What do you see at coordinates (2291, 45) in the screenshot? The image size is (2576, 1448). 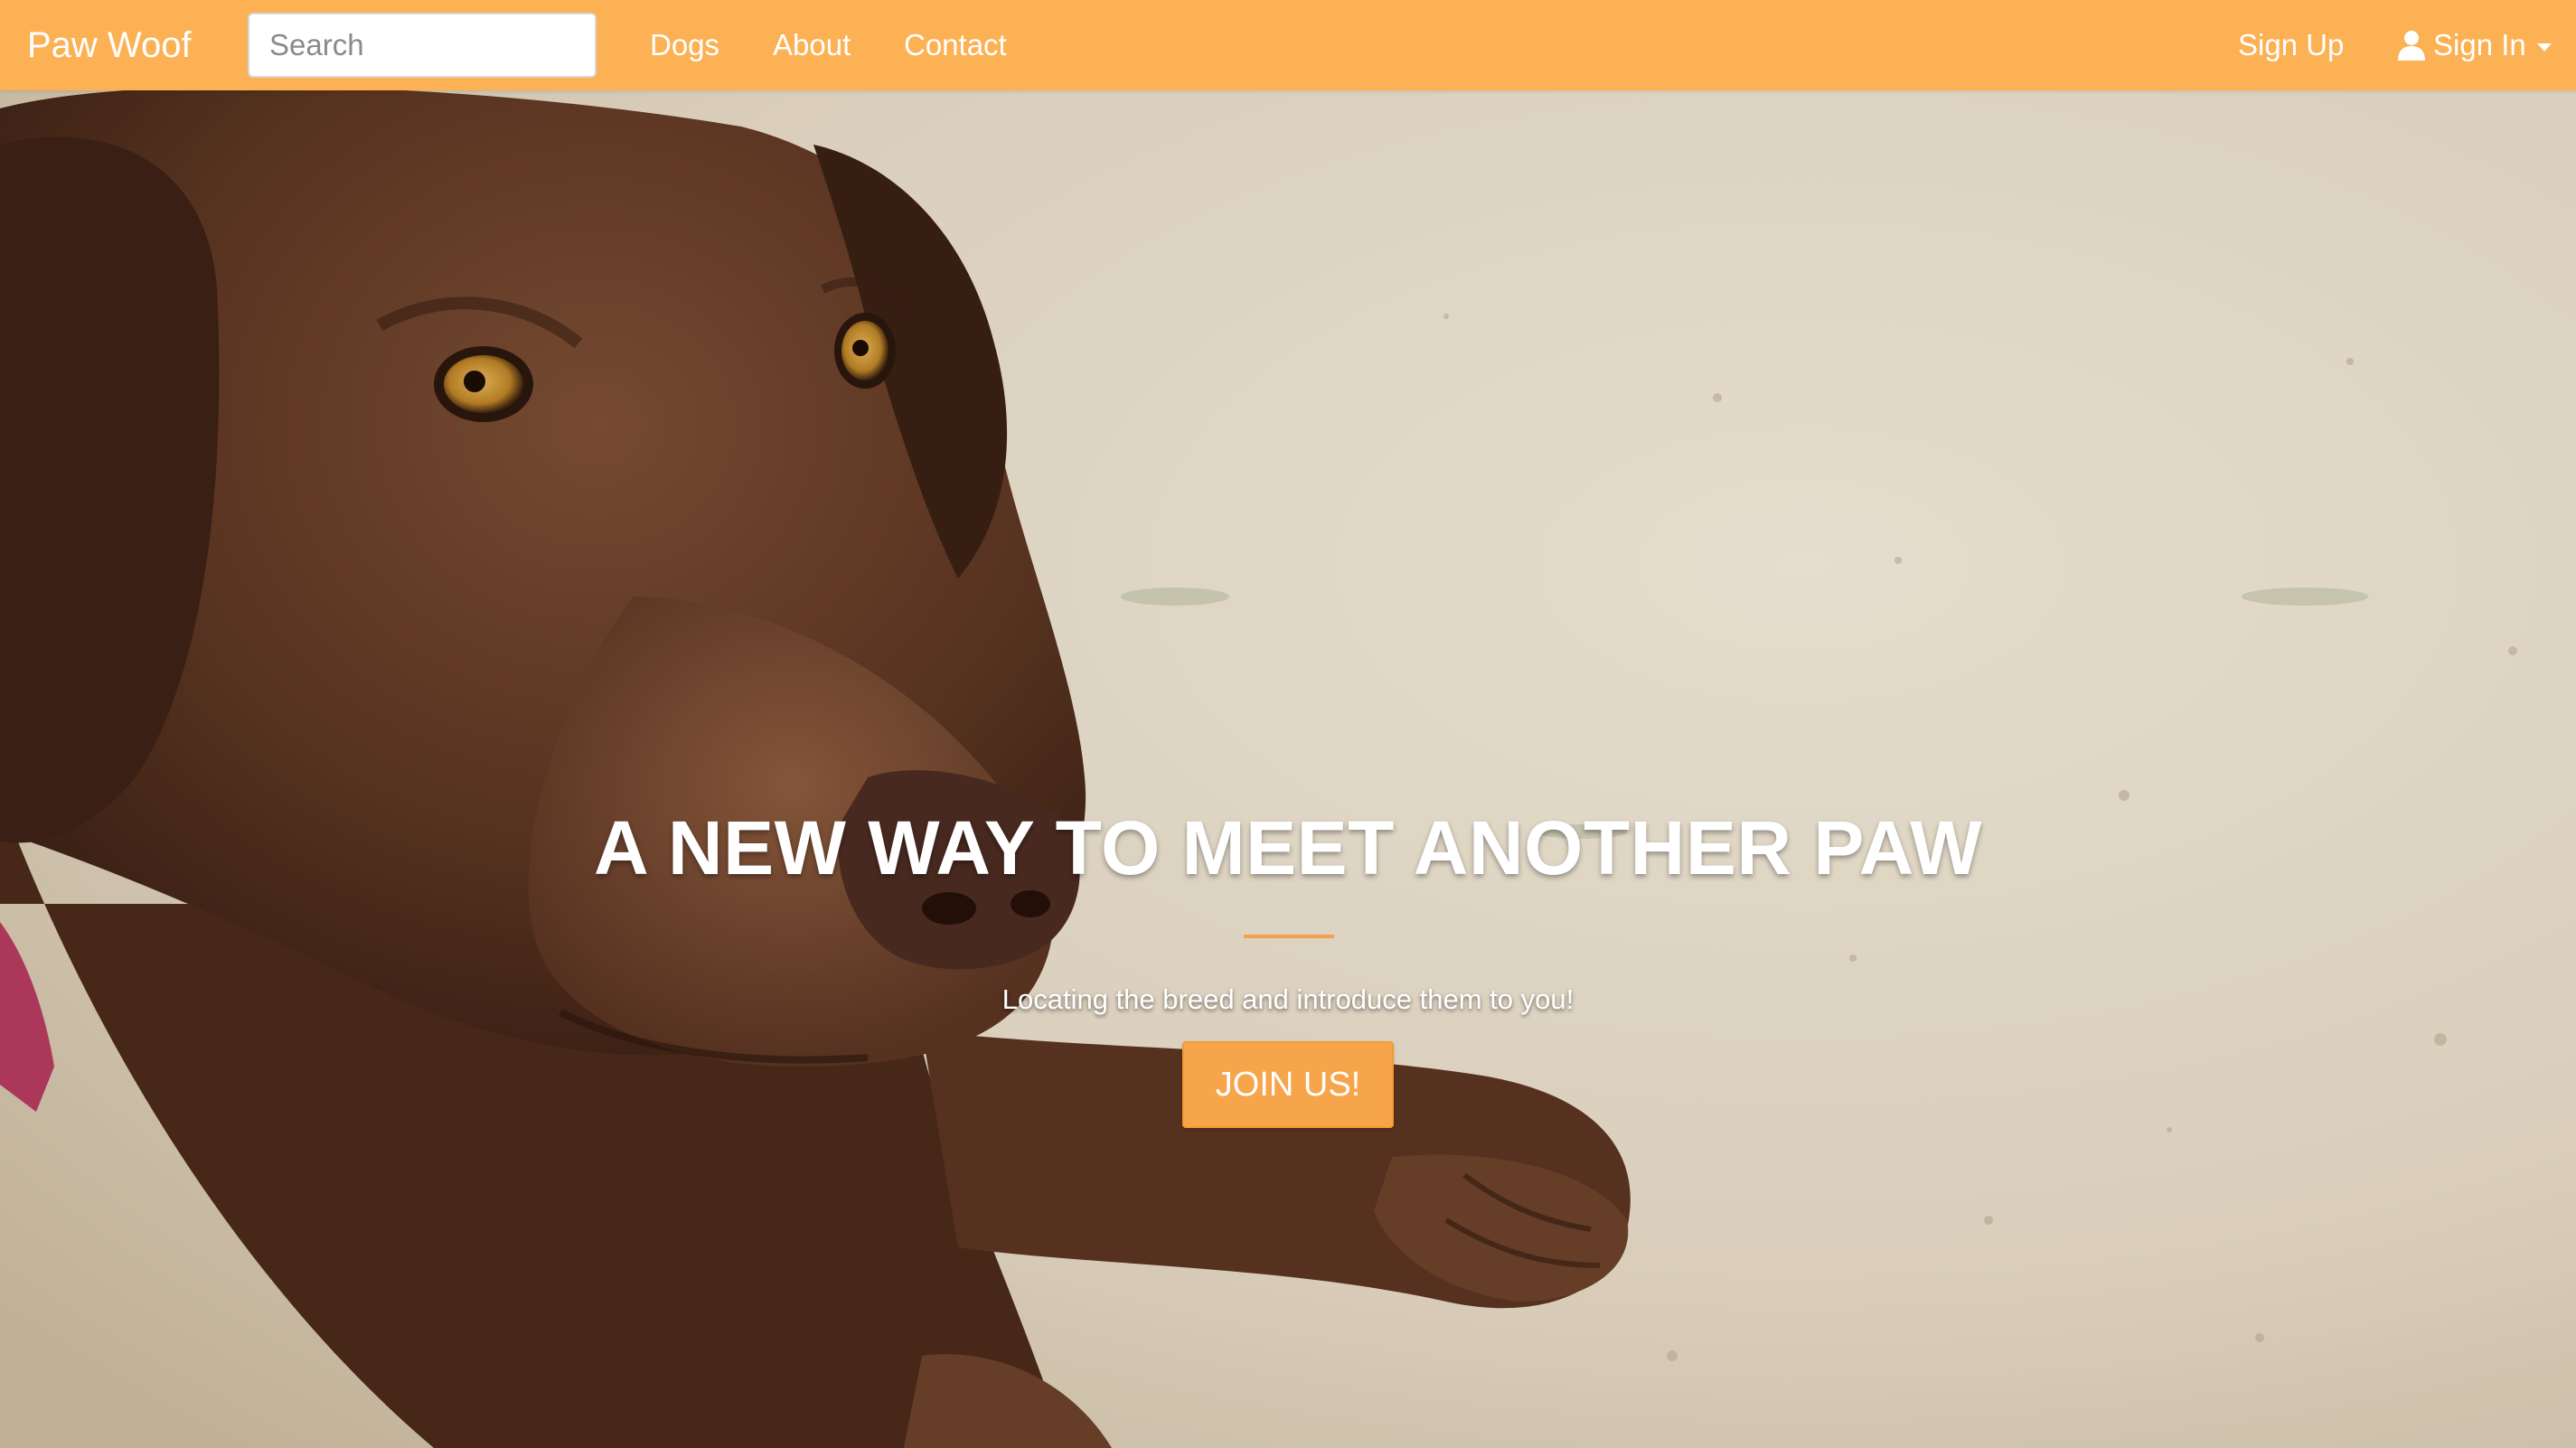 I see `sign-up-link: Sign Up` at bounding box center [2291, 45].